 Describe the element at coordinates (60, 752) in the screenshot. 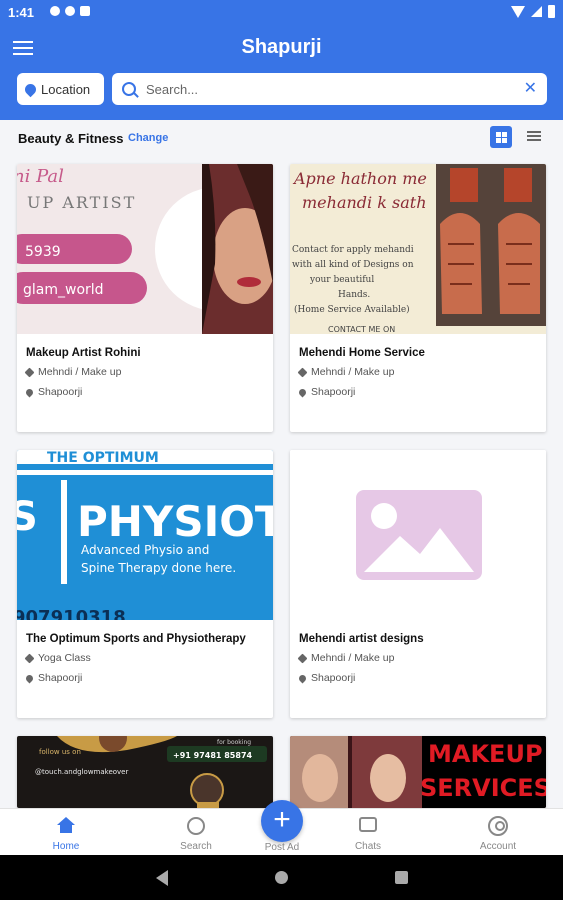

I see `image-text-1: follow us on` at that location.